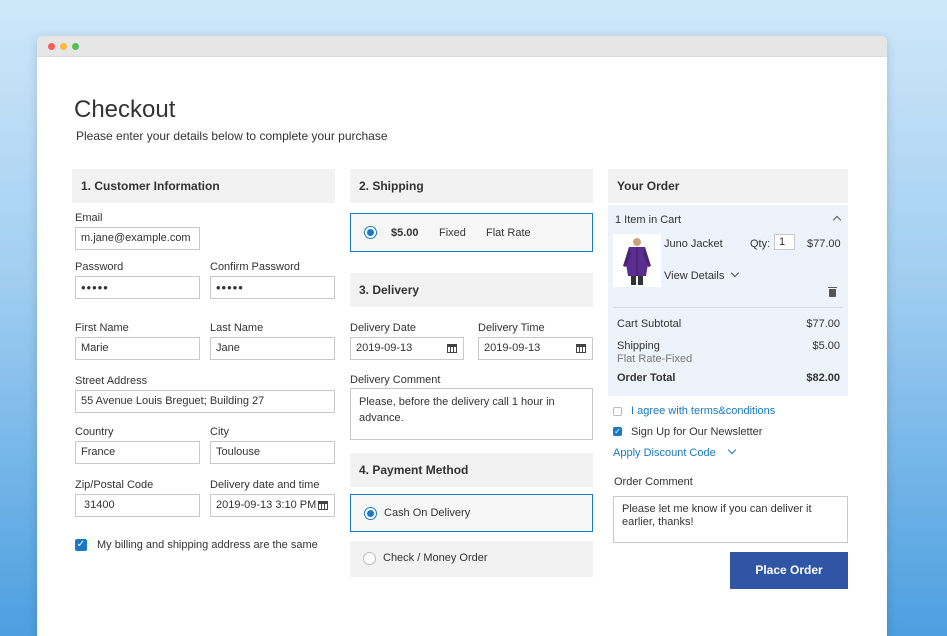 This screenshot has width=947, height=636. What do you see at coordinates (81, 545) in the screenshot?
I see `same-address-checkbox: ✓` at bounding box center [81, 545].